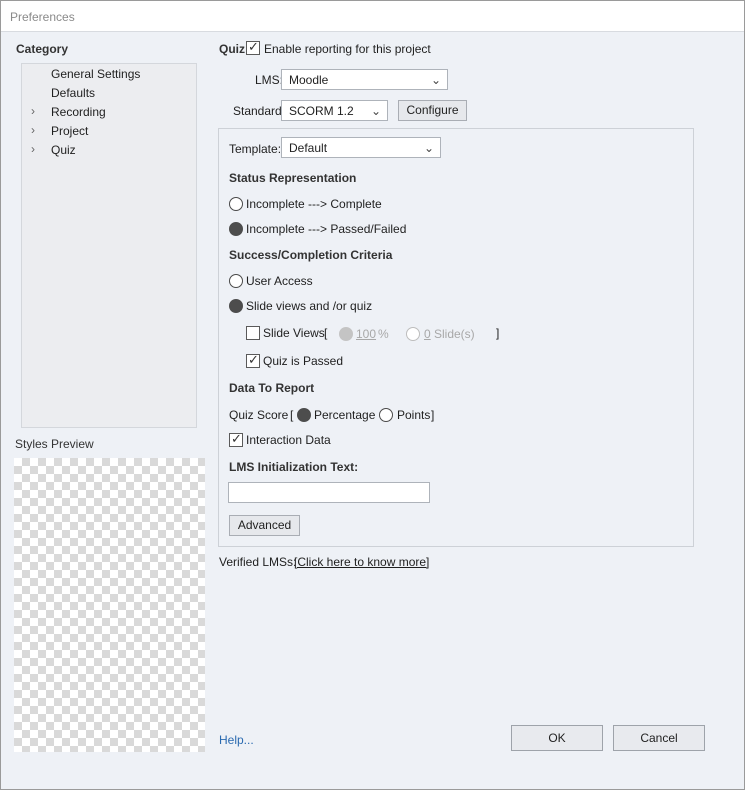  Describe the element at coordinates (433, 415) in the screenshot. I see `quiz-score-close-bracket: ]` at that location.